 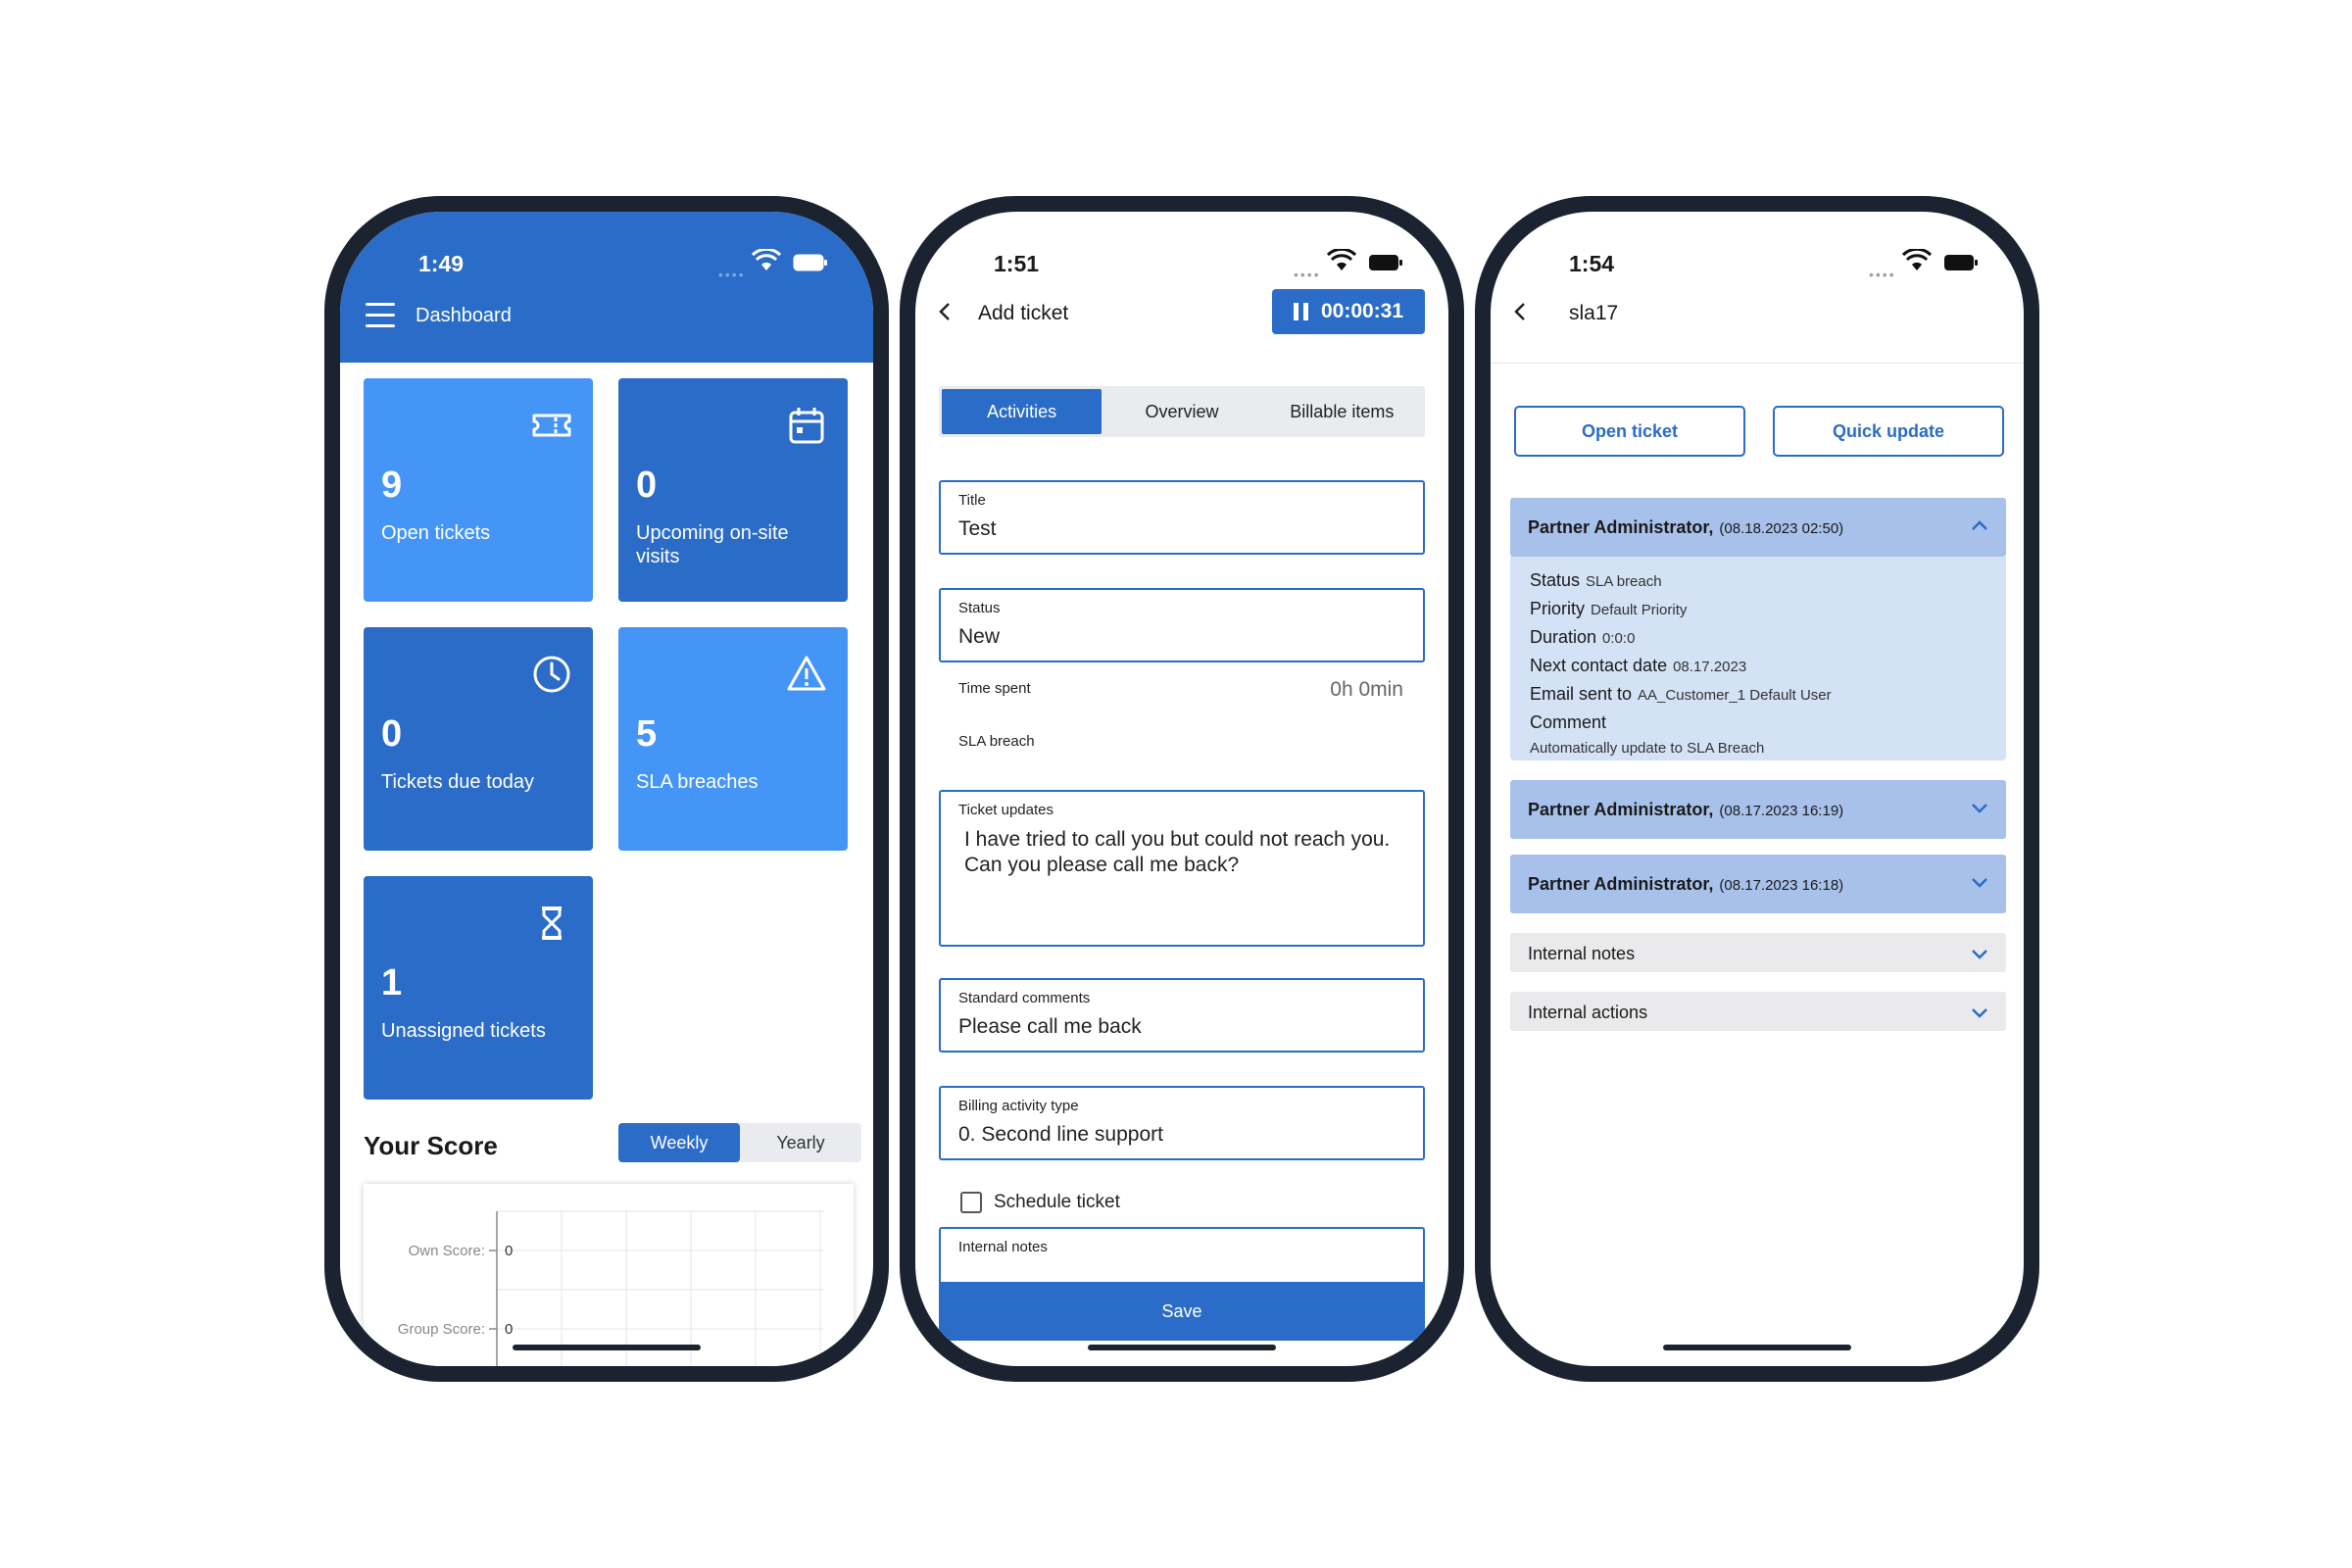 I want to click on tile-value: 1, so click(x=392, y=983).